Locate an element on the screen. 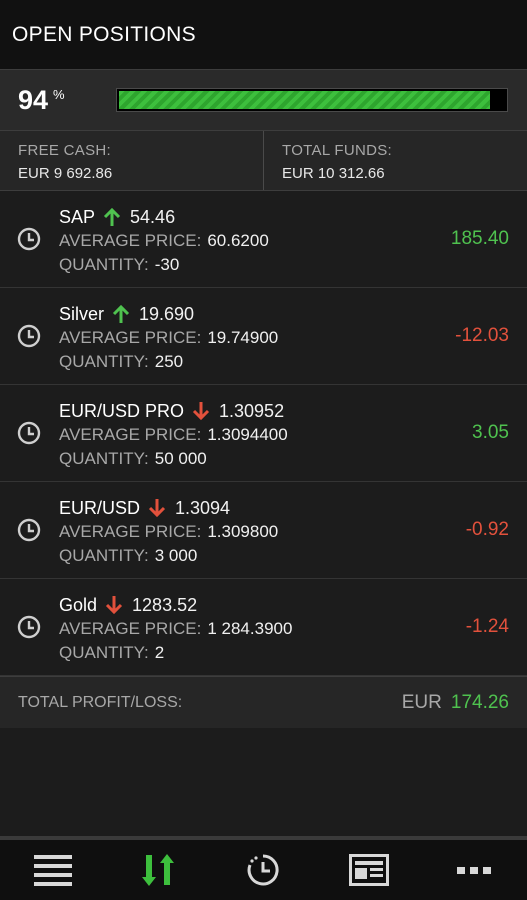 The image size is (527, 900). quantity-value: 50 000 is located at coordinates (180, 458).